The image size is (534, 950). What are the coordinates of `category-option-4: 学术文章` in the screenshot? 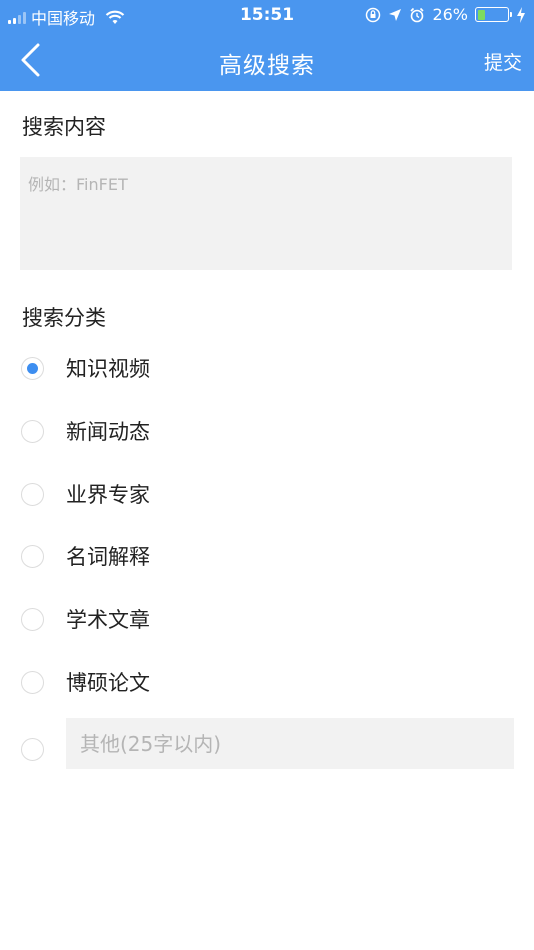 It's located at (85, 619).